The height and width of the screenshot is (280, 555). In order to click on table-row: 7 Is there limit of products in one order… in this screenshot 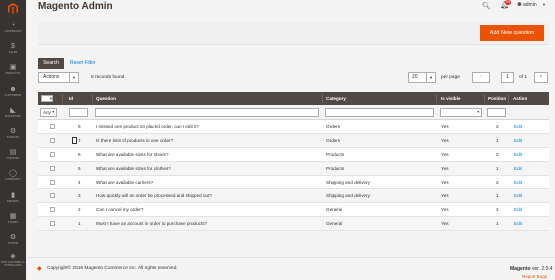, I will do `click(293, 140)`.